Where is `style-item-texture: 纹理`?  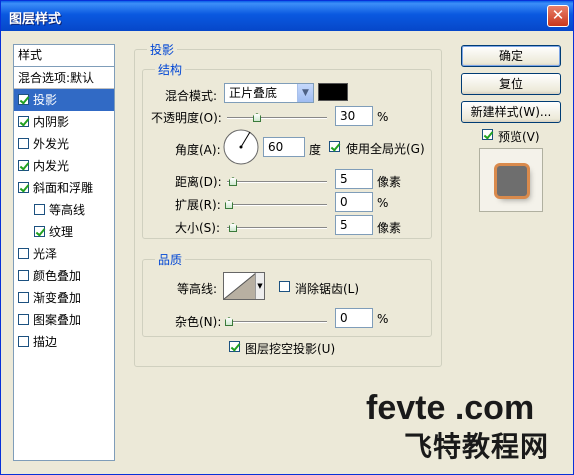 style-item-texture: 纹理 is located at coordinates (64, 232).